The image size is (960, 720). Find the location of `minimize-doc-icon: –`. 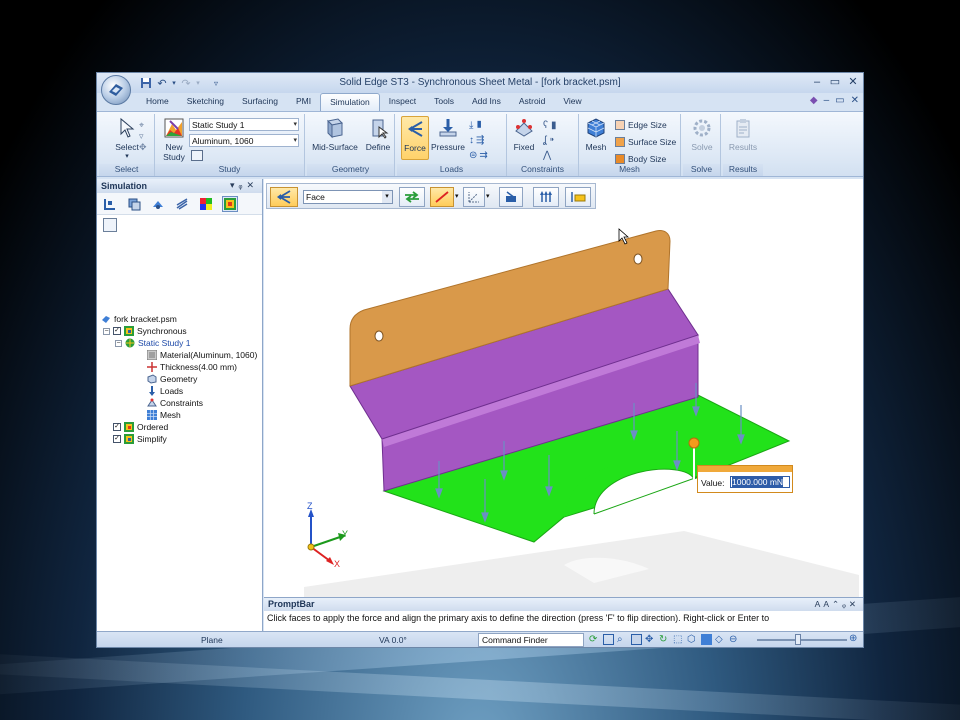

minimize-doc-icon: – is located at coordinates (827, 100).